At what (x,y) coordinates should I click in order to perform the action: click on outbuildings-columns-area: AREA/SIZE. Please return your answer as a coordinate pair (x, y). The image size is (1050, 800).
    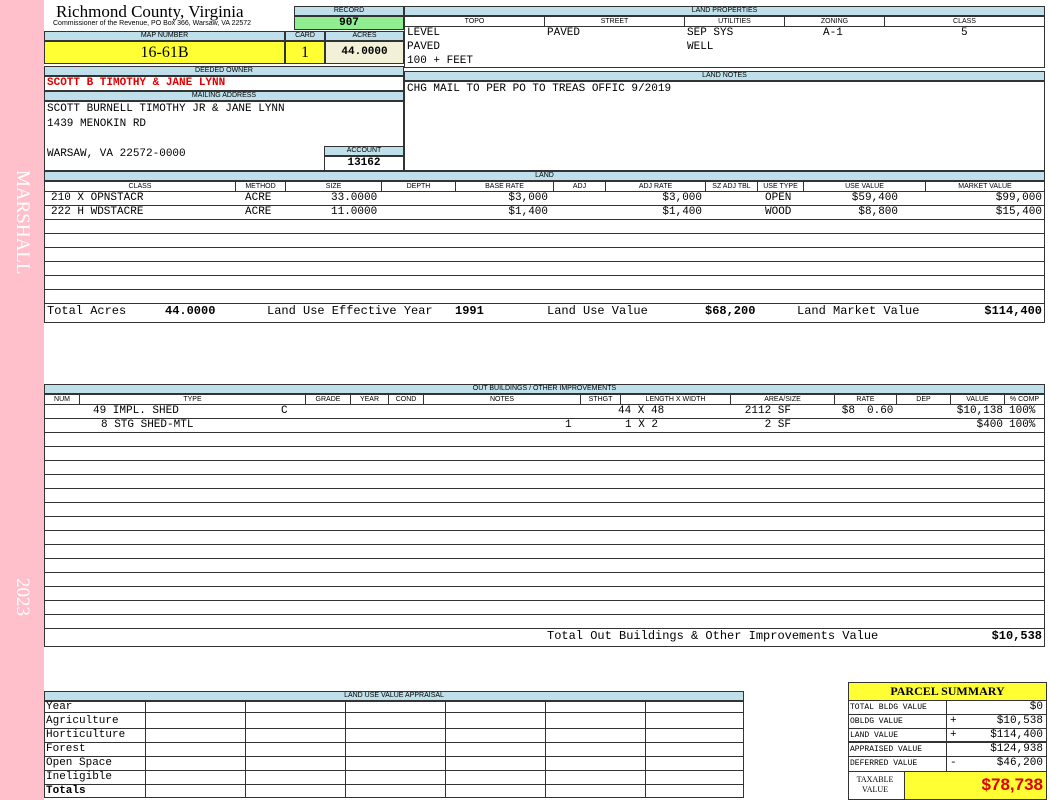
    Looking at the image, I should click on (783, 399).